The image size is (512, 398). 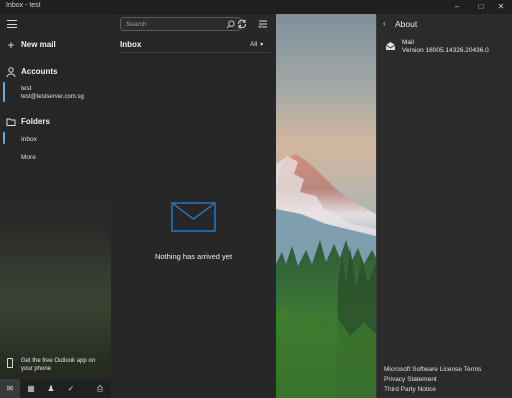 I want to click on back-arrow-icon: ‹, so click(x=384, y=23).